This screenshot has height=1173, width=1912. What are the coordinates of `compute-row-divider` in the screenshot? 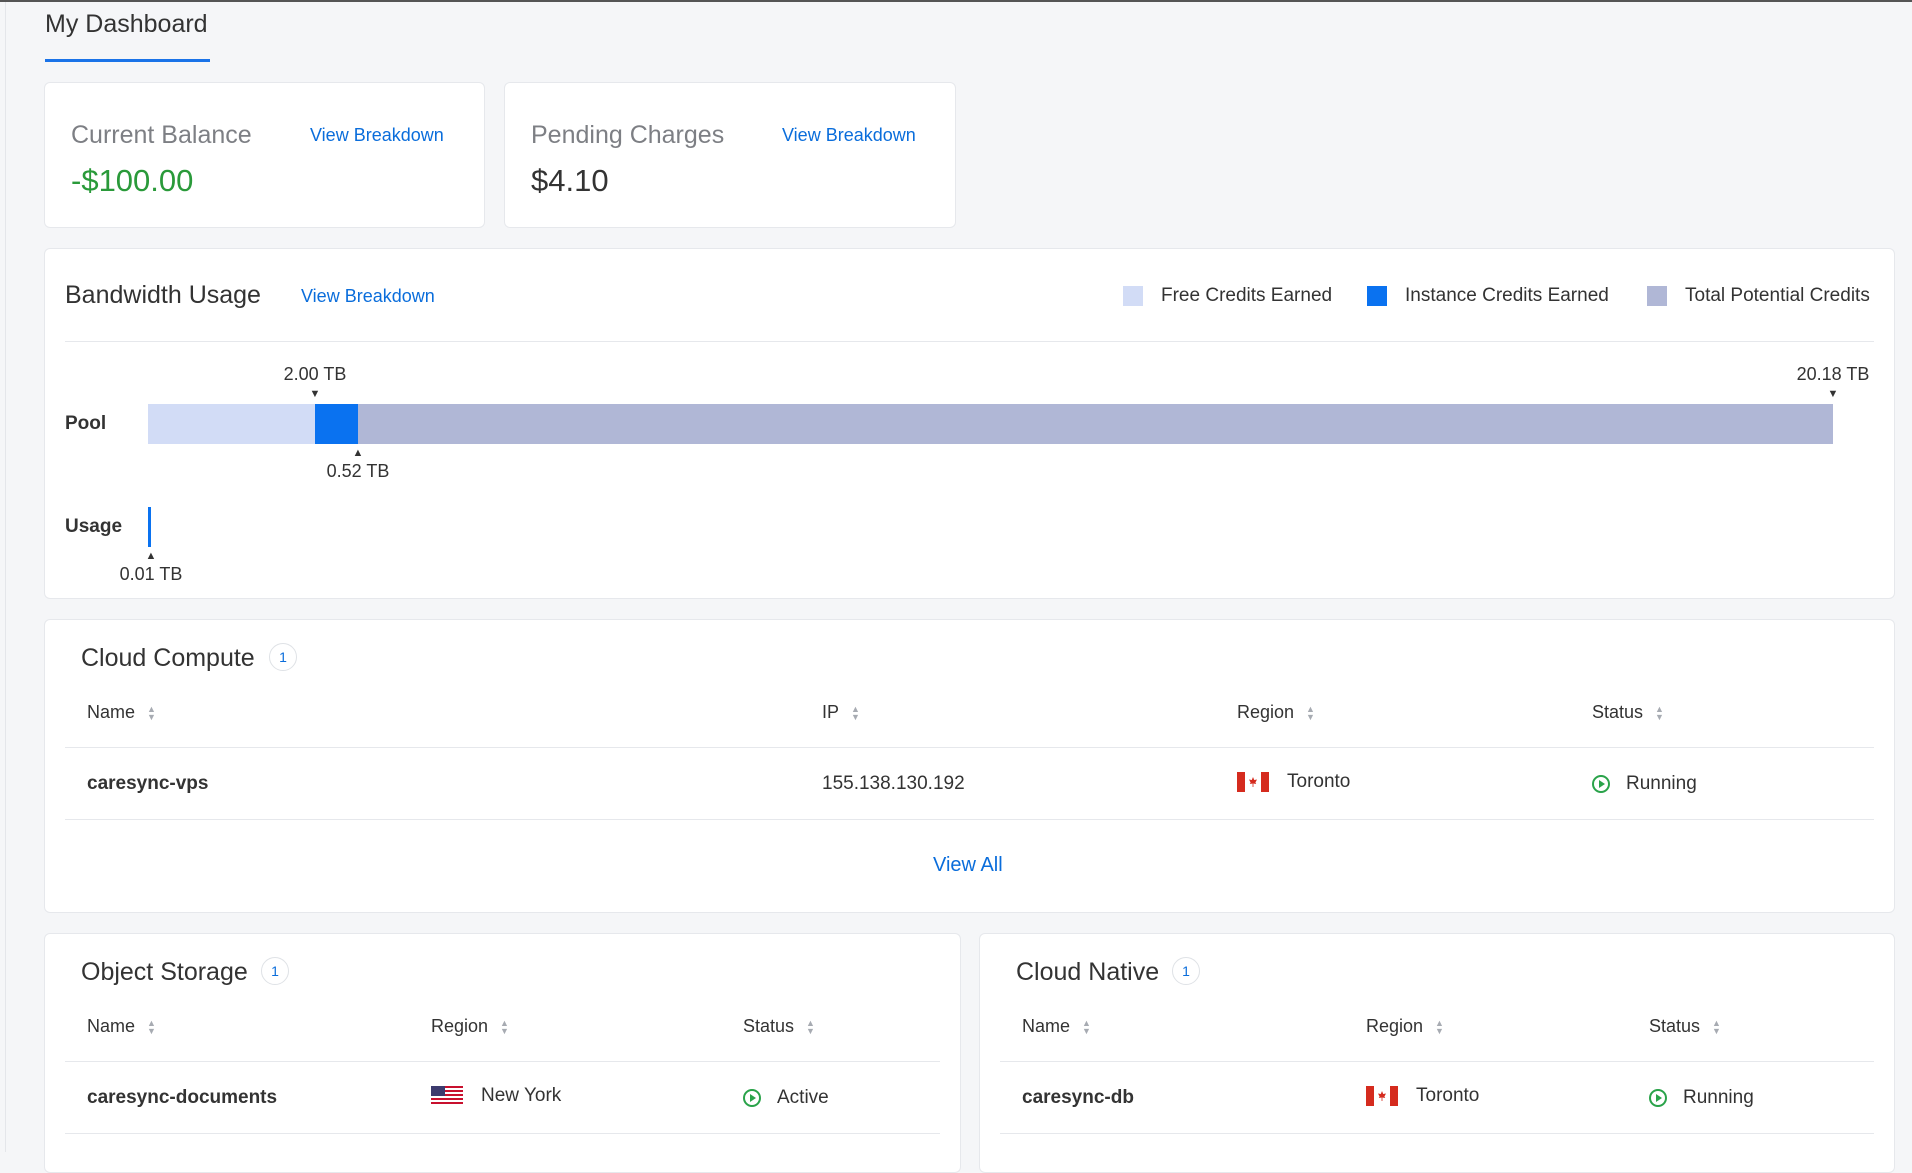 It's located at (969, 819).